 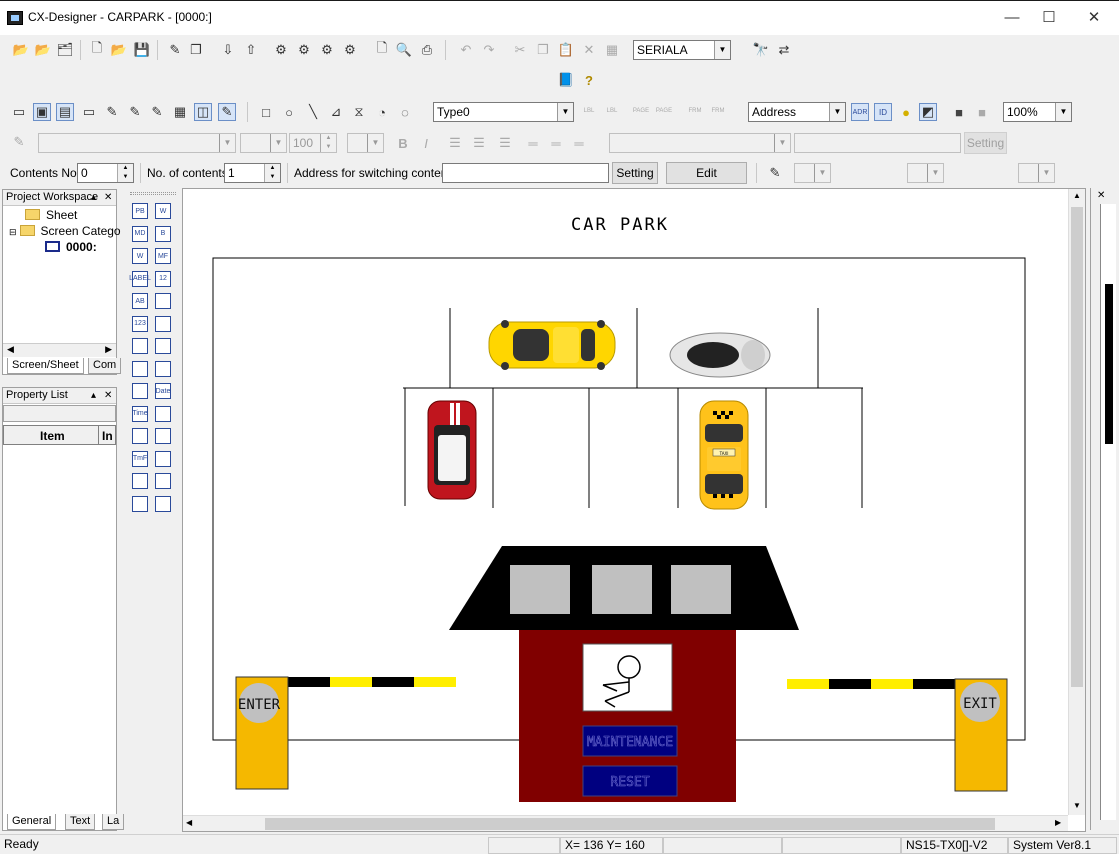 I want to click on canvas-horizontal-scrollbar: ◀ ▶, so click(x=625, y=823).